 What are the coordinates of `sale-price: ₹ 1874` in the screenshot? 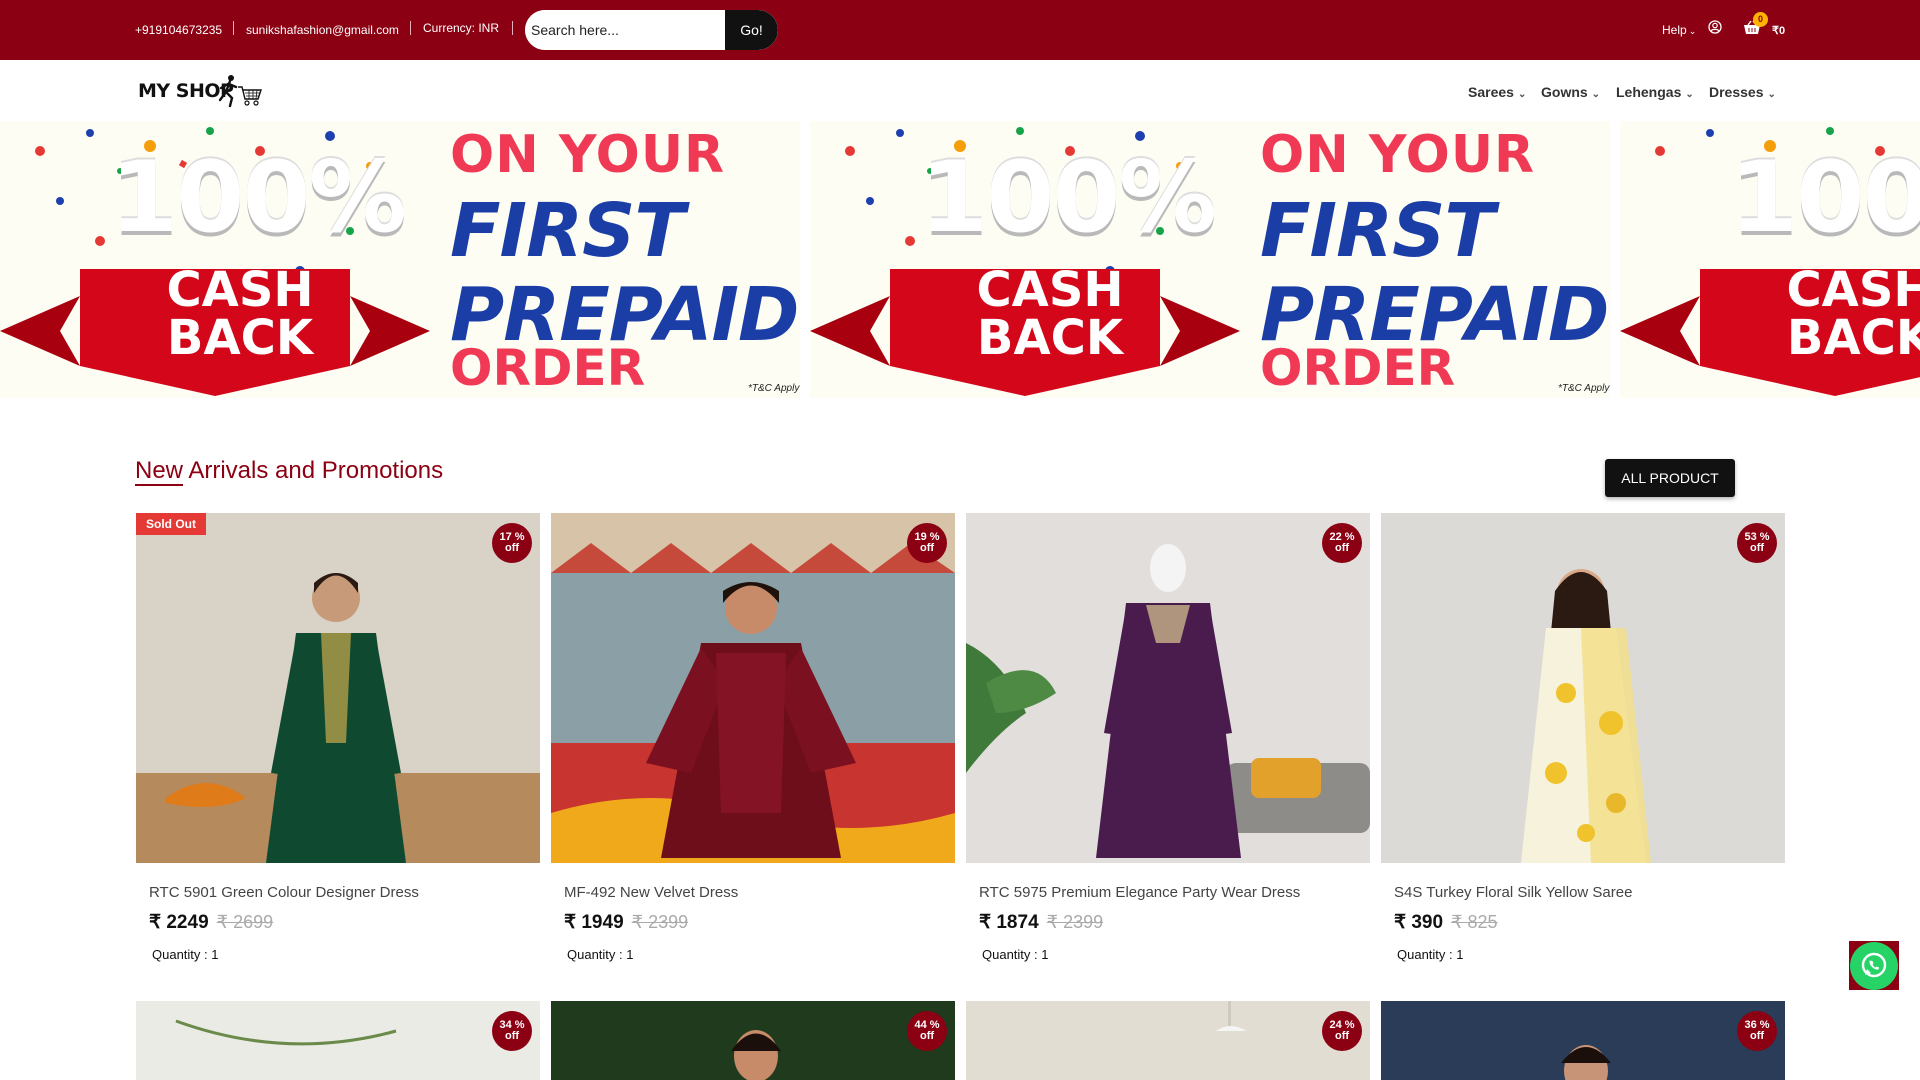 It's located at (1009, 922).